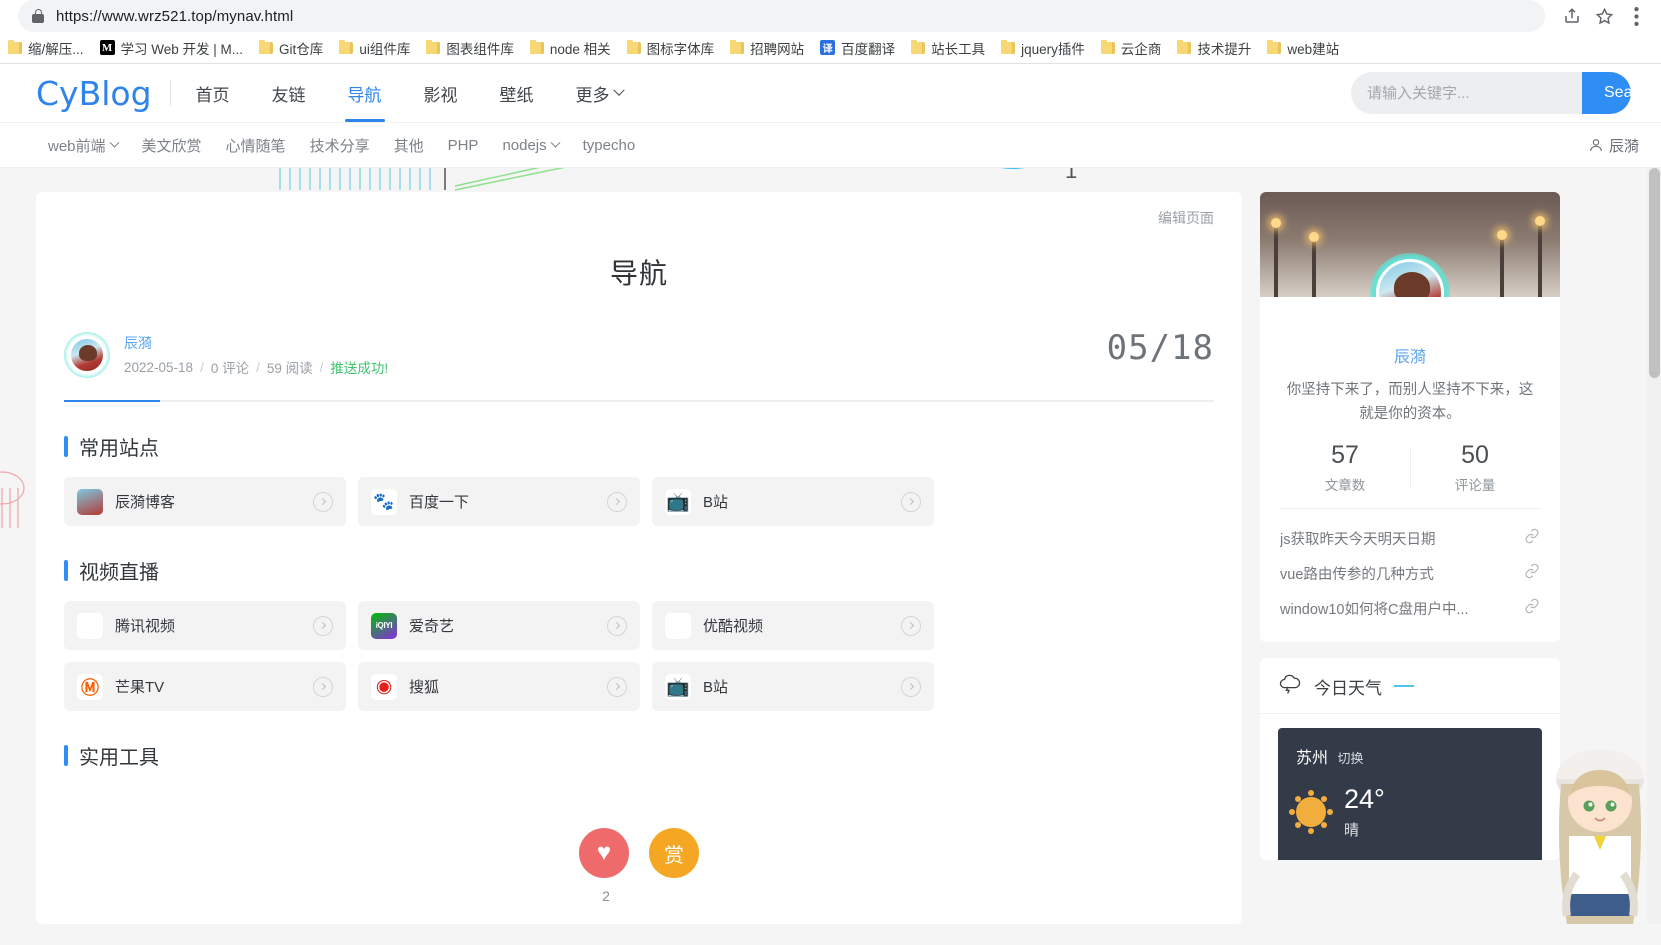 The width and height of the screenshot is (1661, 945). Describe the element at coordinates (205, 625) in the screenshot. I see `nav-card: ▶ 腾讯视频` at that location.